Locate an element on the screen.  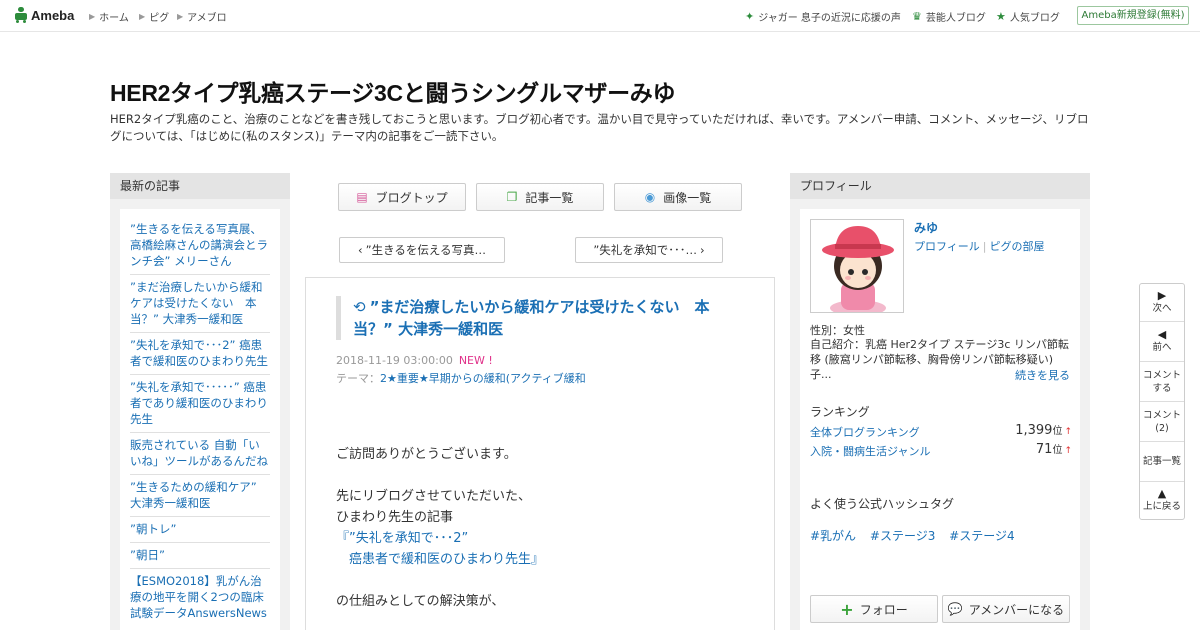
genre-ranking-link: 入院・闘病生活ジャンル is located at coordinates (870, 451).